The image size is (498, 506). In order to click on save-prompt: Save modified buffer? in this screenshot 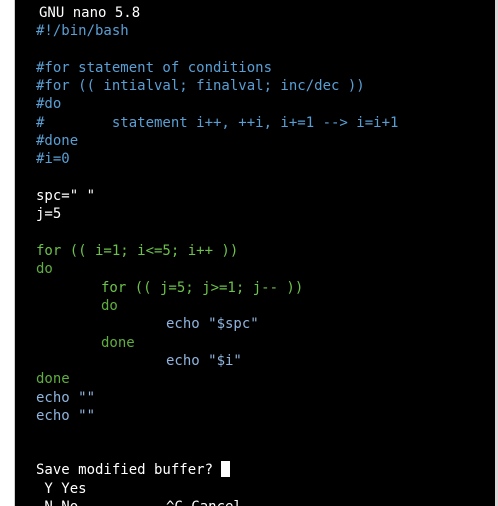, I will do `click(133, 470)`.